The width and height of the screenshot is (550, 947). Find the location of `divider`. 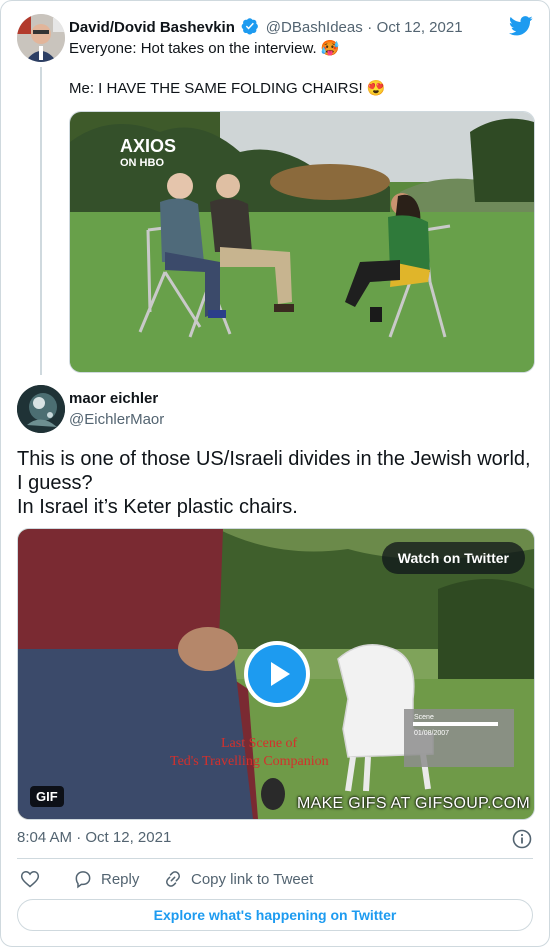

divider is located at coordinates (275, 858).